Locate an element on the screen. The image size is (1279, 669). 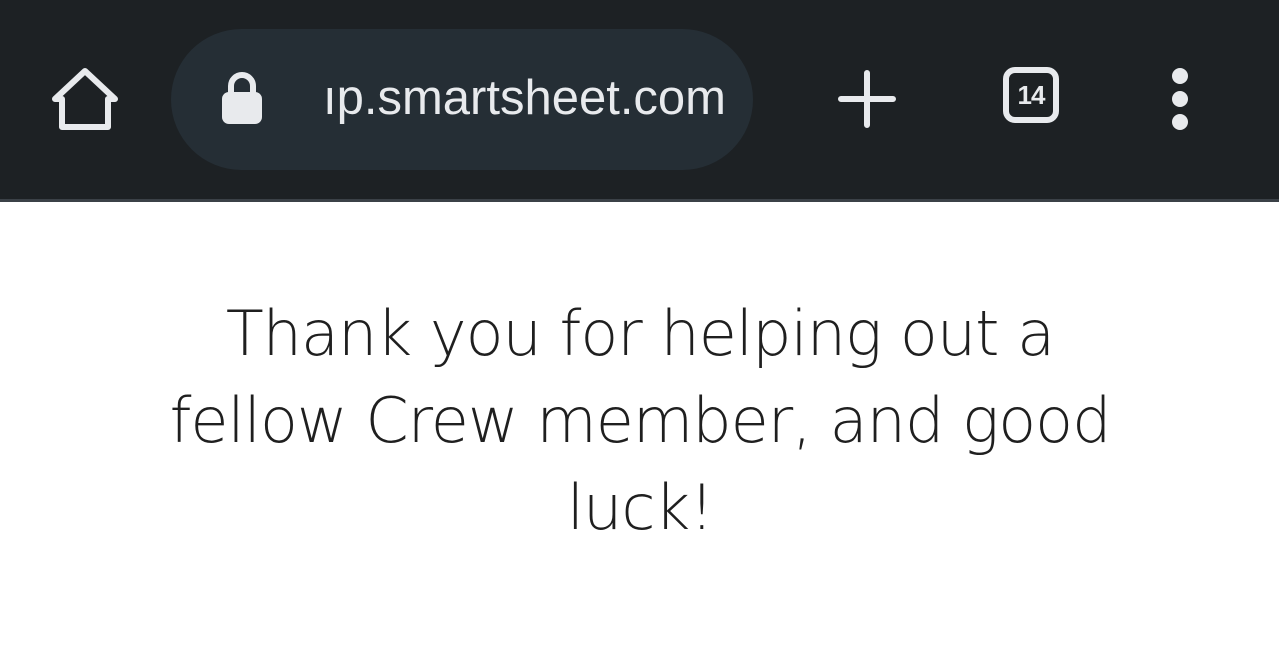
home-button is located at coordinates (85, 99).